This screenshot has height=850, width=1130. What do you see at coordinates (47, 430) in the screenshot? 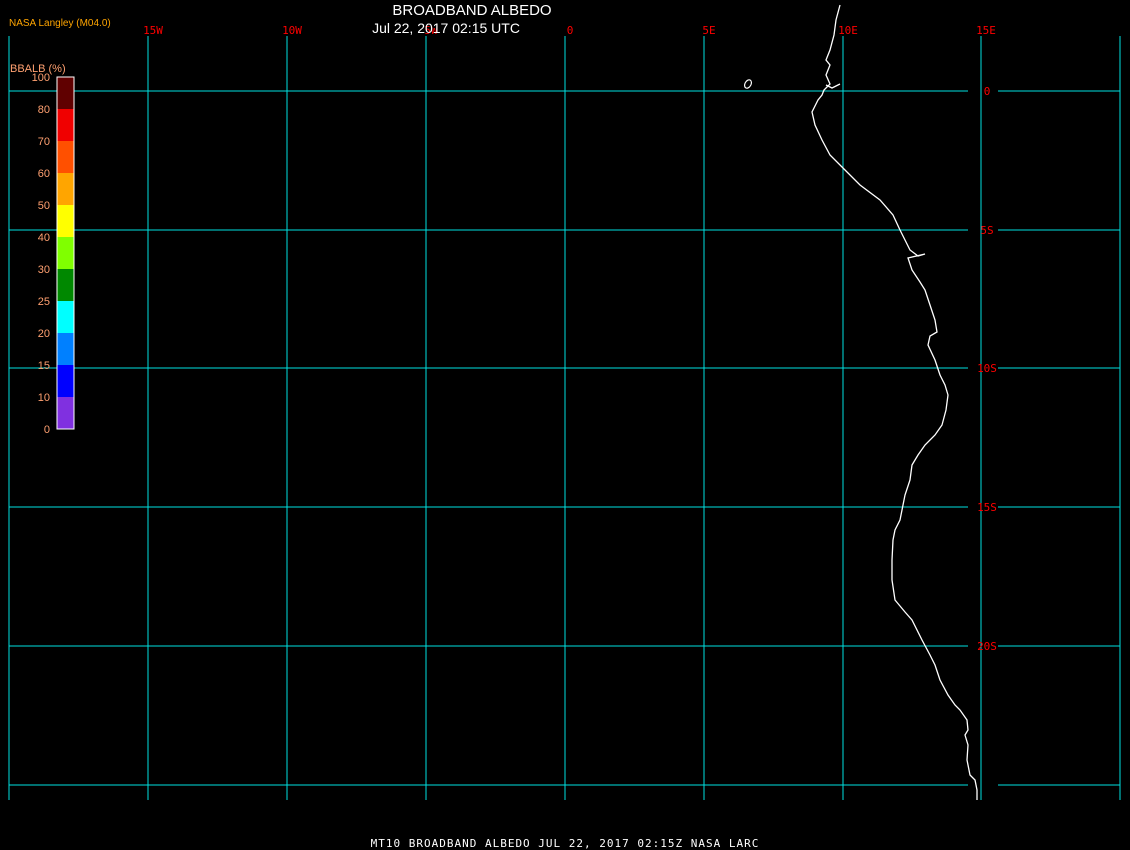
I see `colorbar-tick-label: 0` at bounding box center [47, 430].